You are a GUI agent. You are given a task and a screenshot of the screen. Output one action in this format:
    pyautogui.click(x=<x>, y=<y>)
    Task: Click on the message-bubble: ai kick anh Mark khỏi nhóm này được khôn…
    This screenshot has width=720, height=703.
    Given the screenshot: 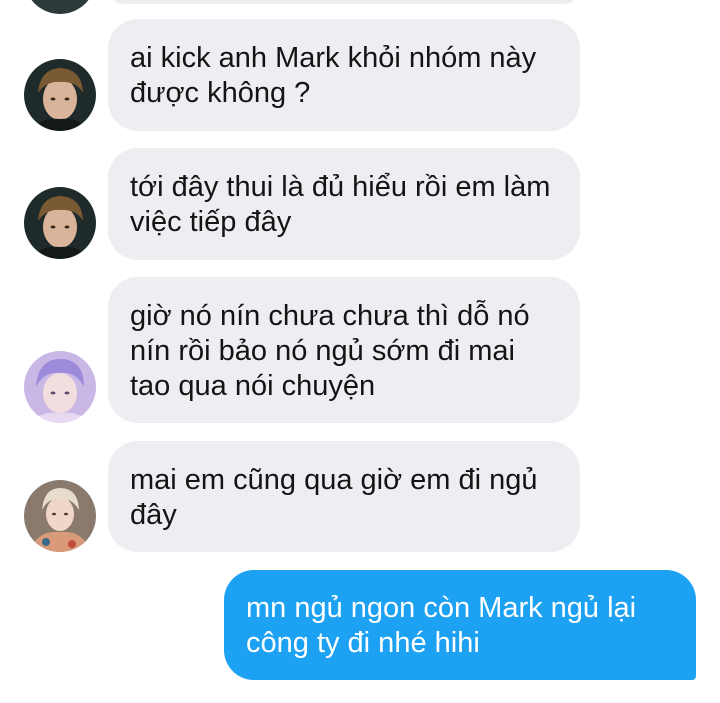 What is the action you would take?
    pyautogui.click(x=344, y=75)
    